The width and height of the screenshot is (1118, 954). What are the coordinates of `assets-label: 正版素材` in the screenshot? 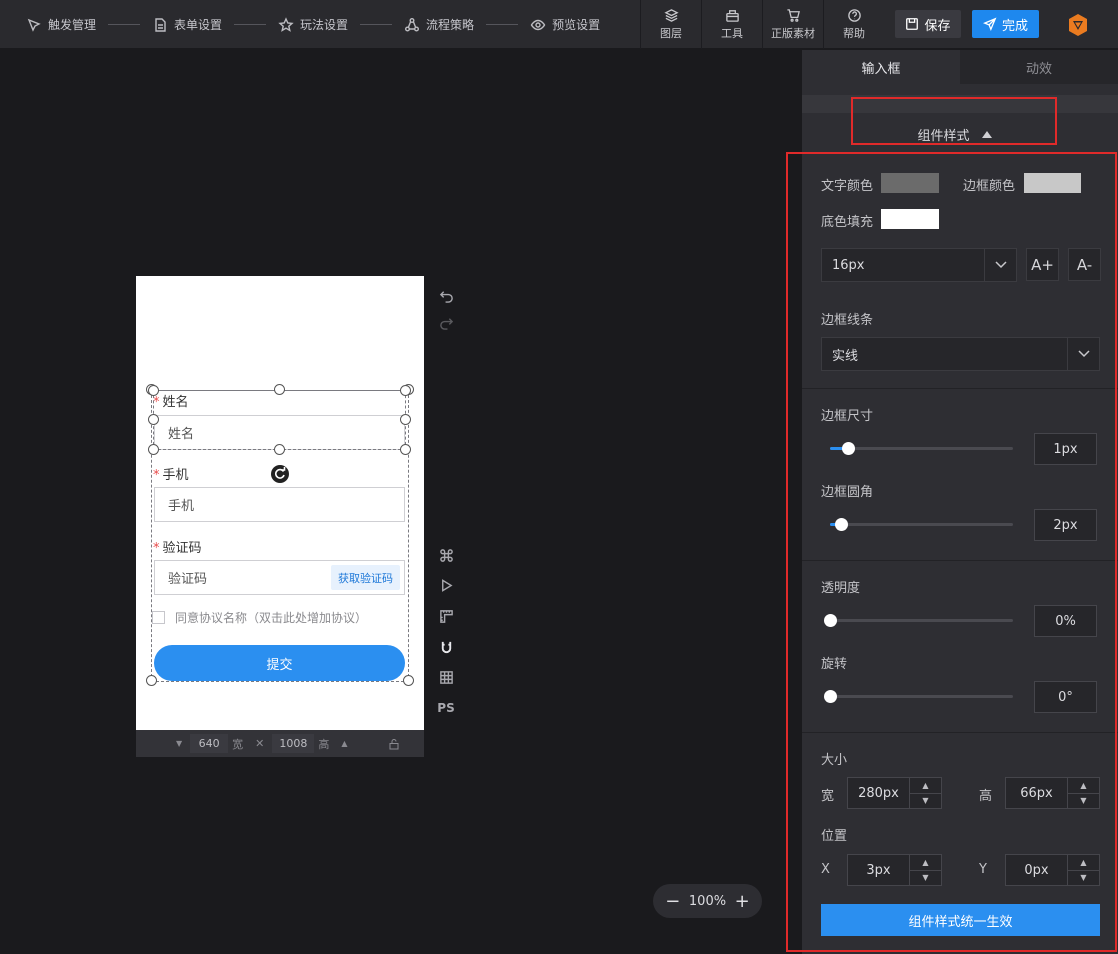 It's located at (793, 33).